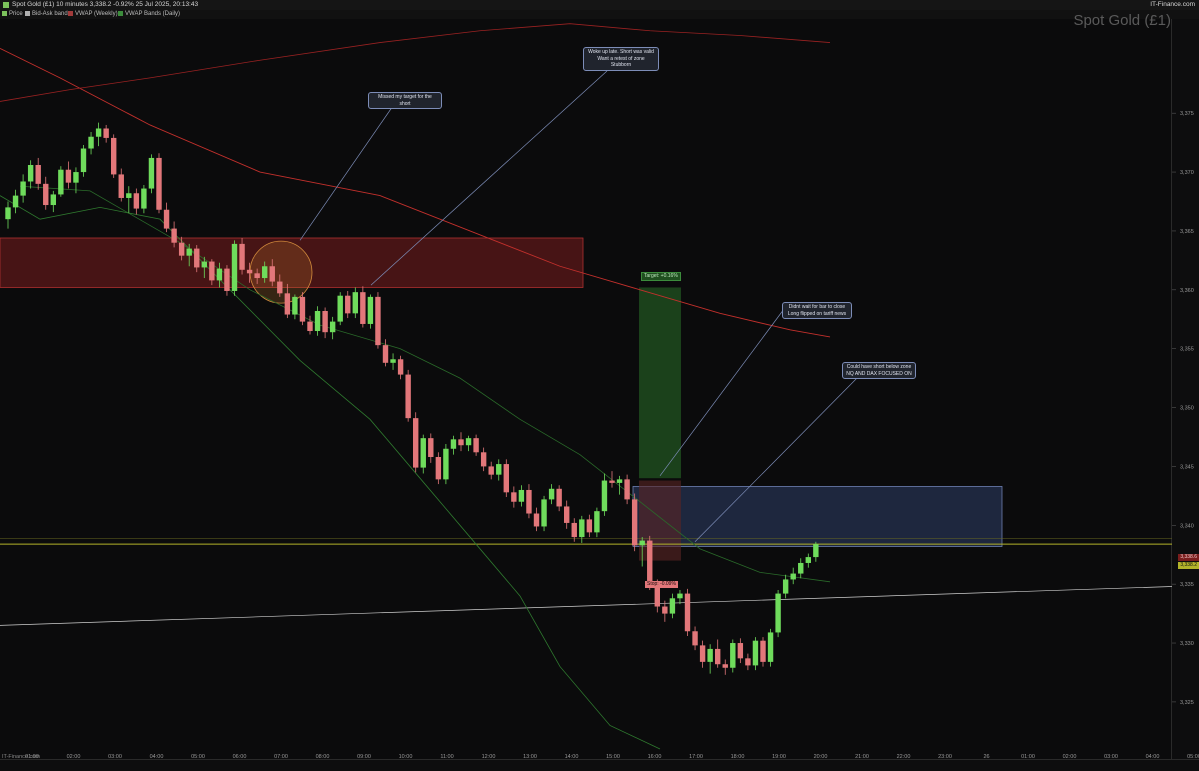  Describe the element at coordinates (1187, 114) in the screenshot. I see `y-tick-label: 3,375` at that location.